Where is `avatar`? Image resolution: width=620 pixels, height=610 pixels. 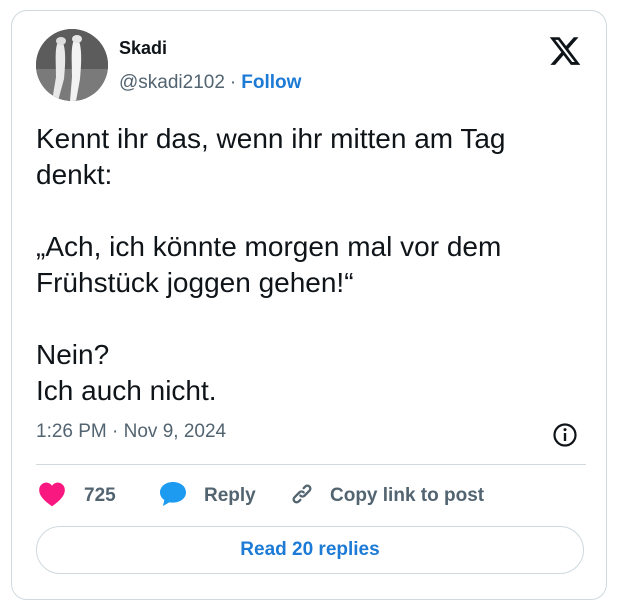
avatar is located at coordinates (72, 65).